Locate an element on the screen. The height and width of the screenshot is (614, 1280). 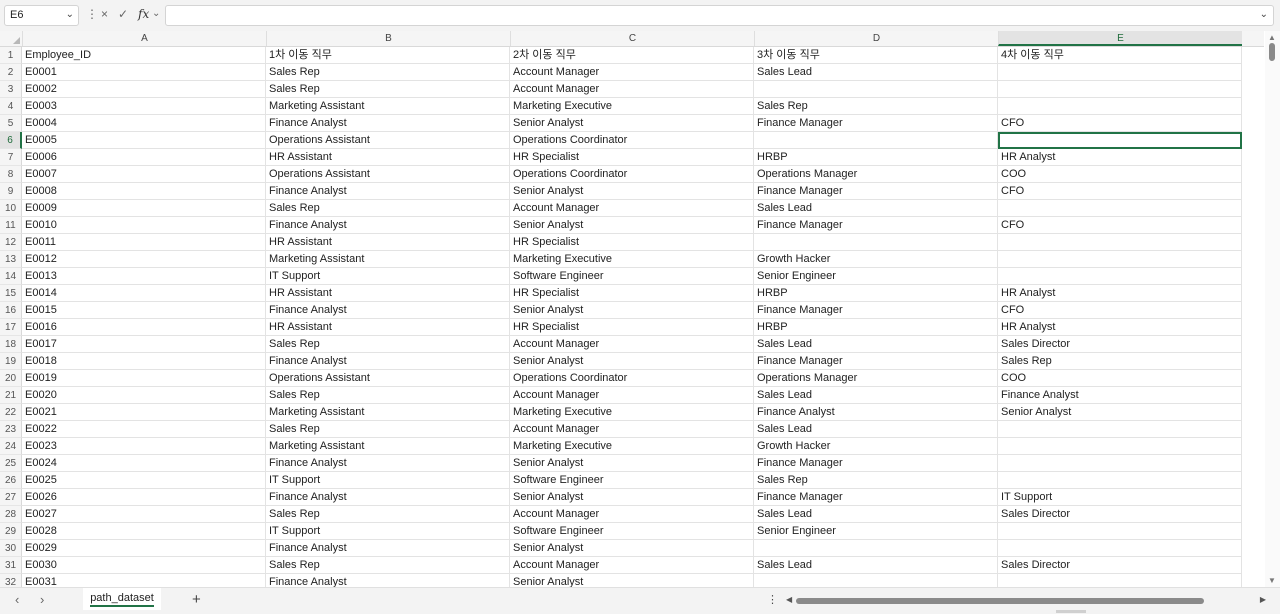
cell: E0020 is located at coordinates (144, 395).